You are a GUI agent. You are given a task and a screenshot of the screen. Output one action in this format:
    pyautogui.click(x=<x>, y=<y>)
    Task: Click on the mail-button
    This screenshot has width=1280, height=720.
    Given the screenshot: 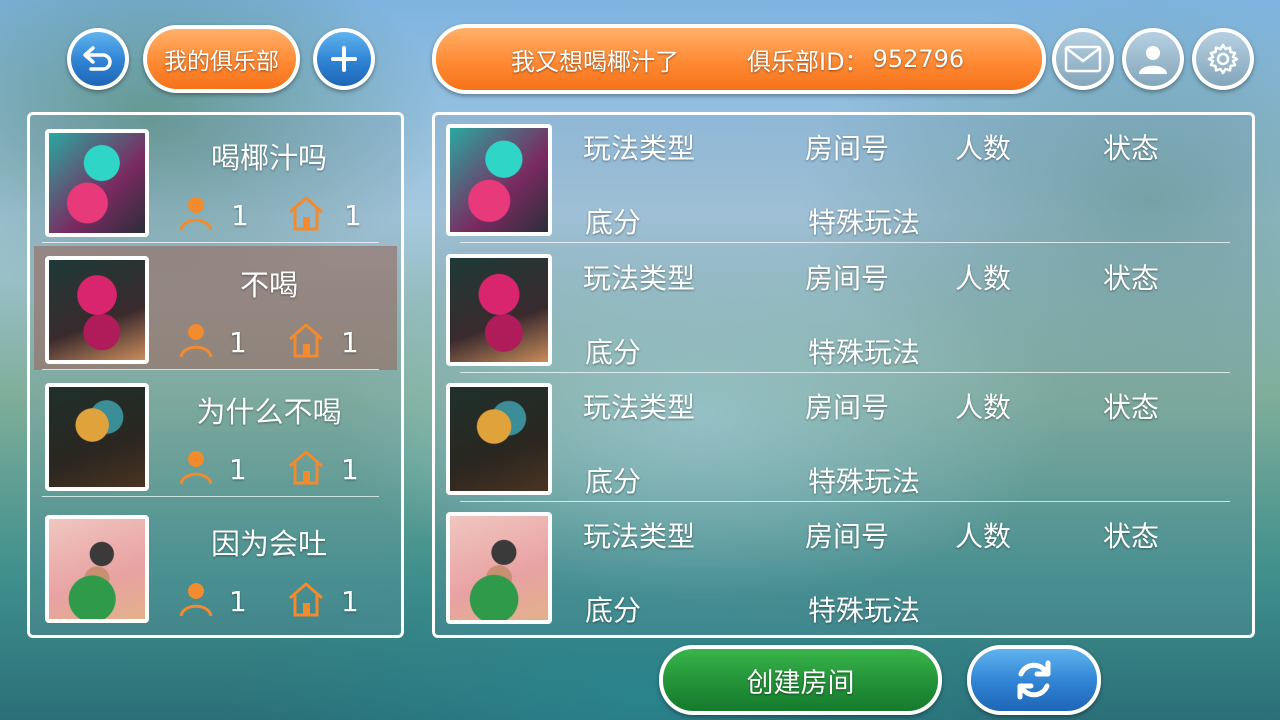 What is the action you would take?
    pyautogui.click(x=1083, y=59)
    